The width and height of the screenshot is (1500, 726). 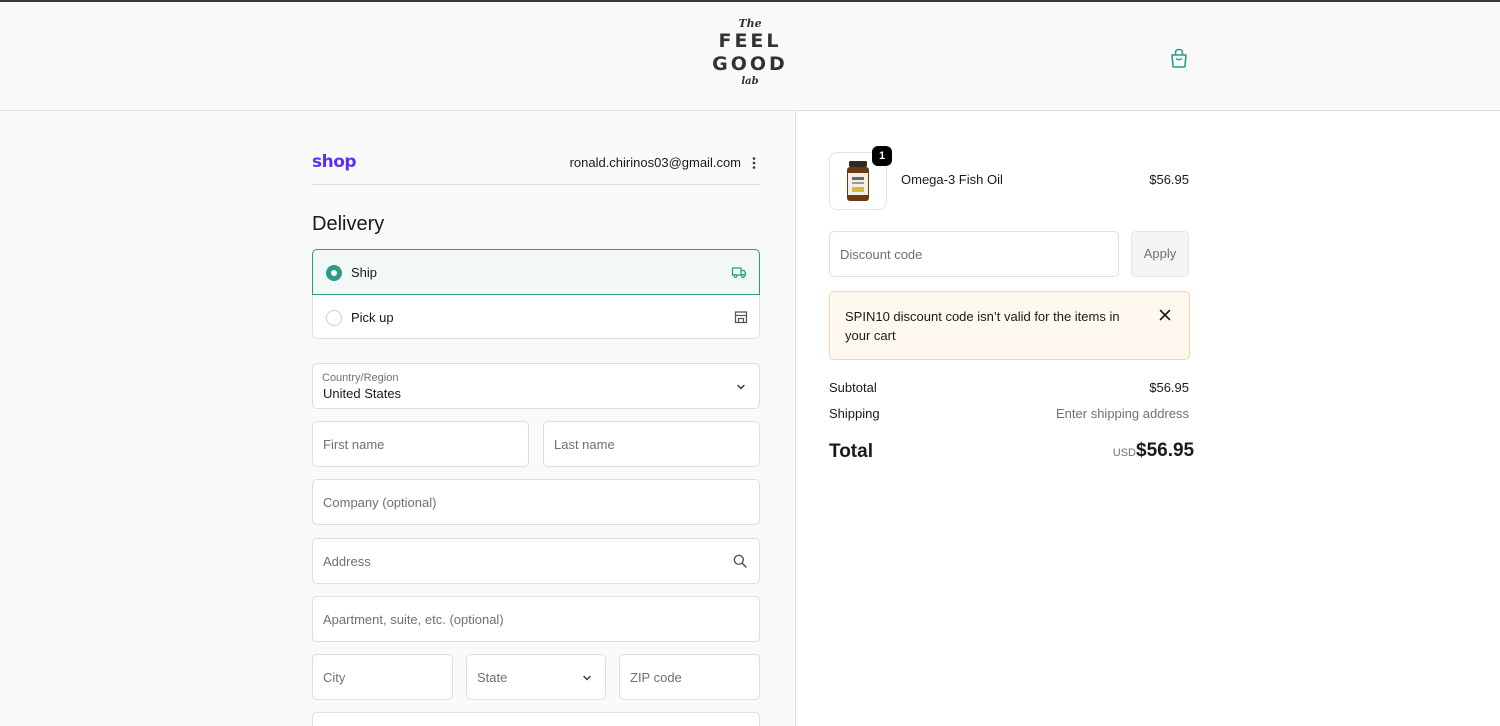 I want to click on address-field, so click(x=536, y=561).